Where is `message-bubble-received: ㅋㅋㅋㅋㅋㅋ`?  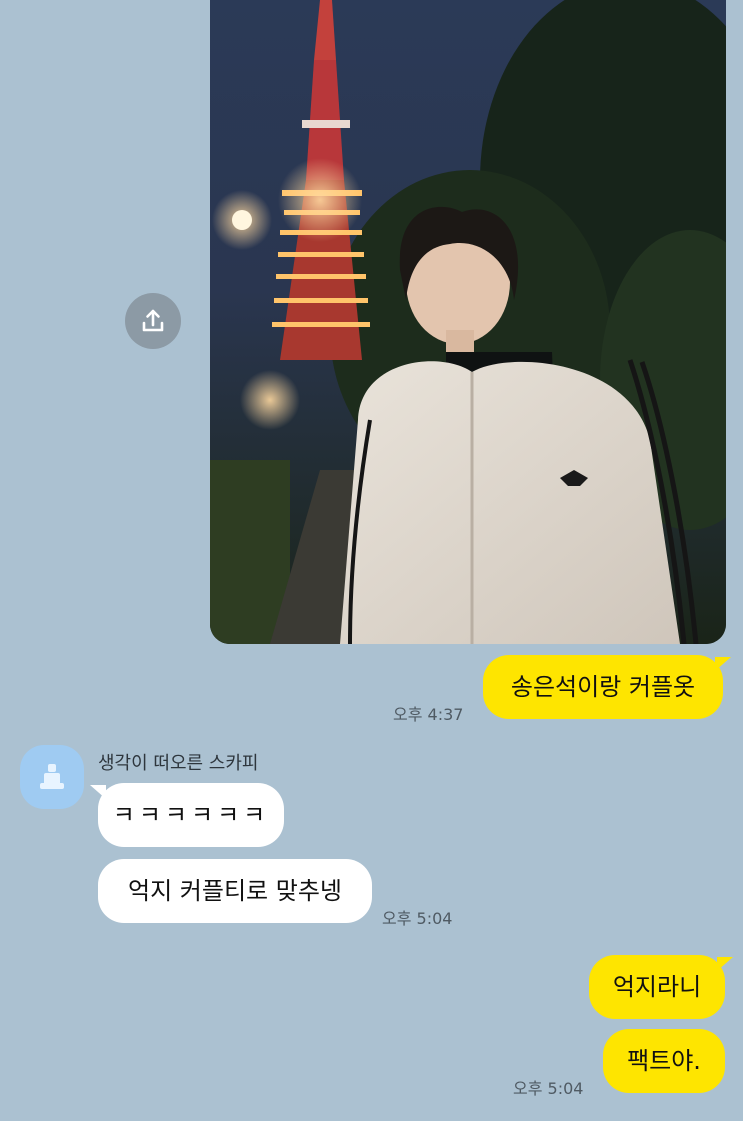 message-bubble-received: ㅋㅋㅋㅋㅋㅋ is located at coordinates (187, 815).